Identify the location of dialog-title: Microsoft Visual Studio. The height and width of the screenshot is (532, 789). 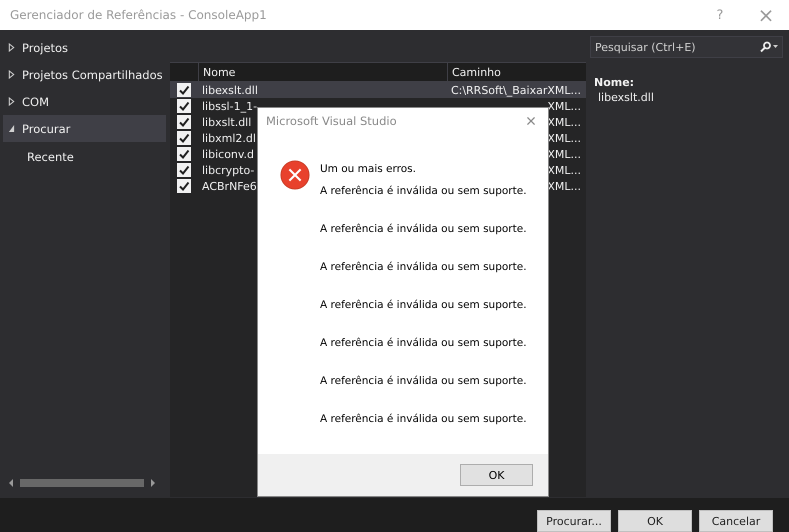
(331, 121).